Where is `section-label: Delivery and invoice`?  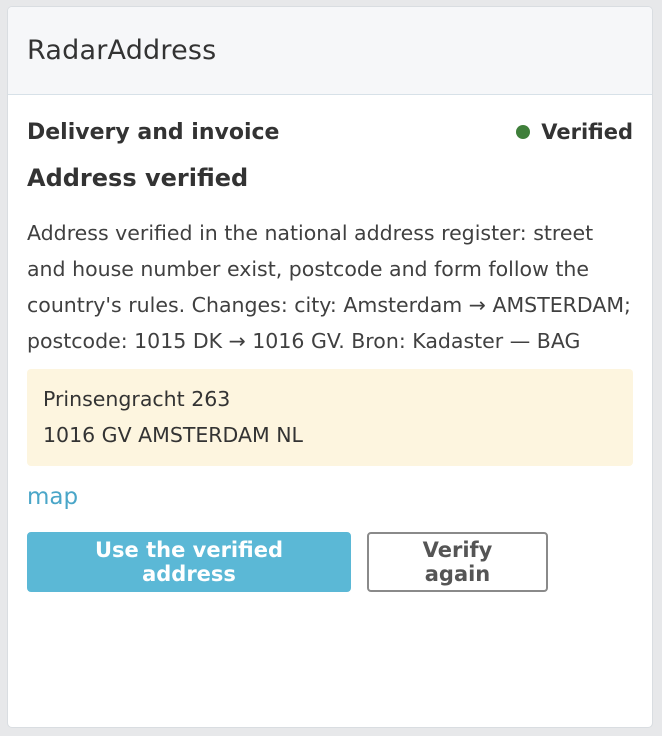
section-label: Delivery and invoice is located at coordinates (153, 132).